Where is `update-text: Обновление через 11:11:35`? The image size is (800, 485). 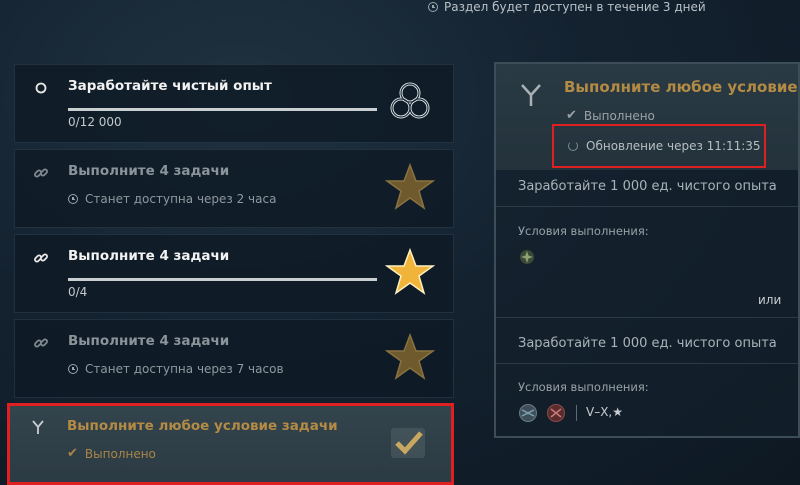 update-text: Обновление через 11:11:35 is located at coordinates (673, 146).